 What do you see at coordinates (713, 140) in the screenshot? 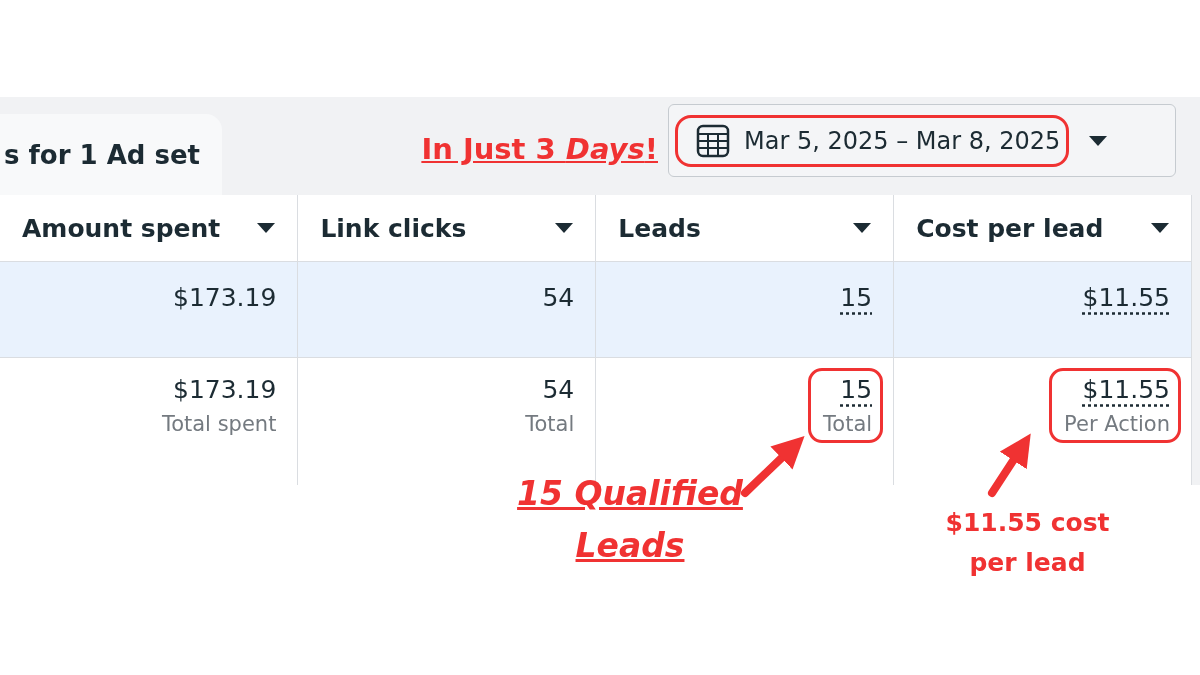
I see `calendar-icon` at bounding box center [713, 140].